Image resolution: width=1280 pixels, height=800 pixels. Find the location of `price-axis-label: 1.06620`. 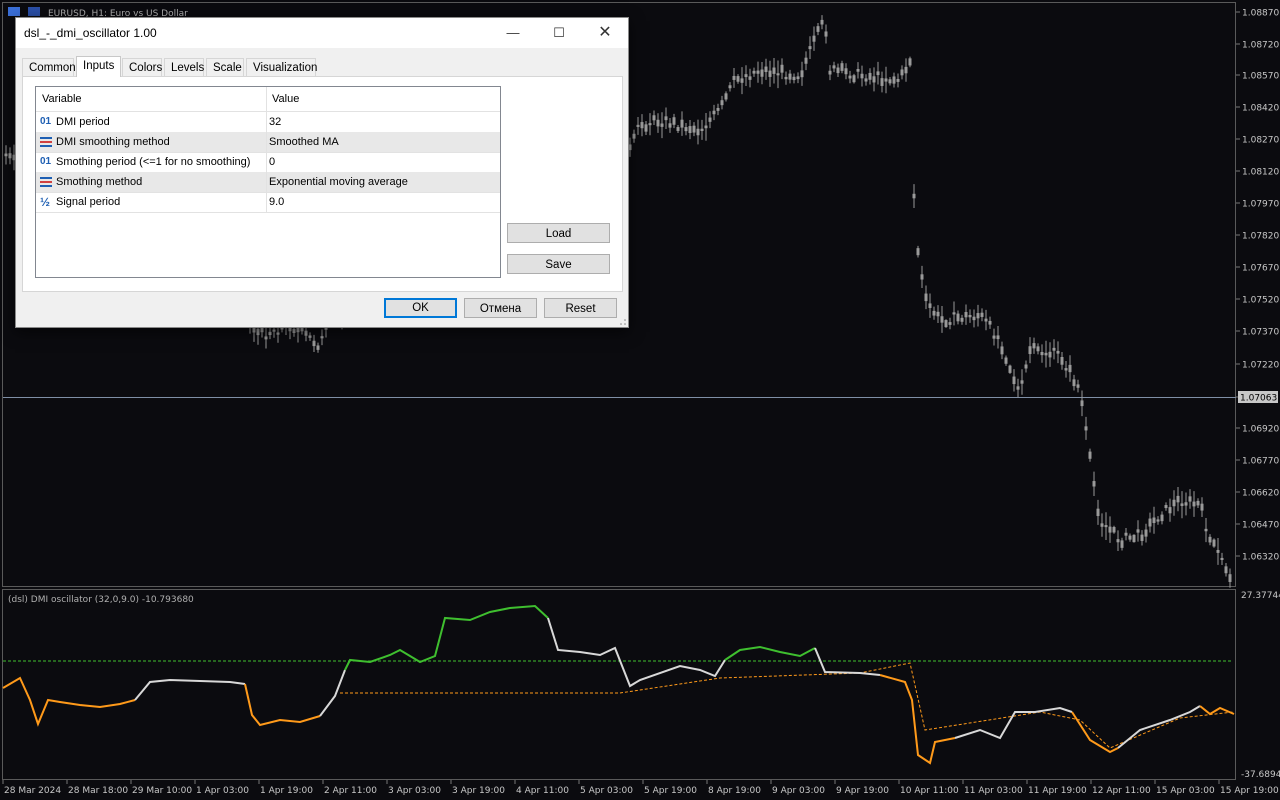

price-axis-label: 1.06620 is located at coordinates (1260, 494).